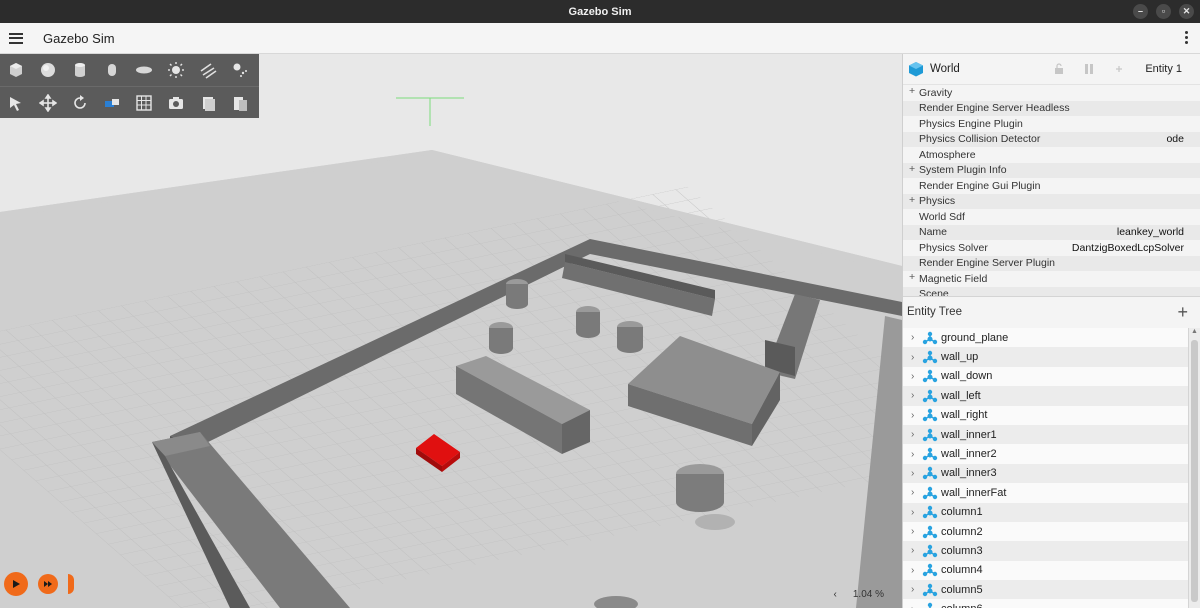  I want to click on component-label: System Plugin Info, so click(963, 170).